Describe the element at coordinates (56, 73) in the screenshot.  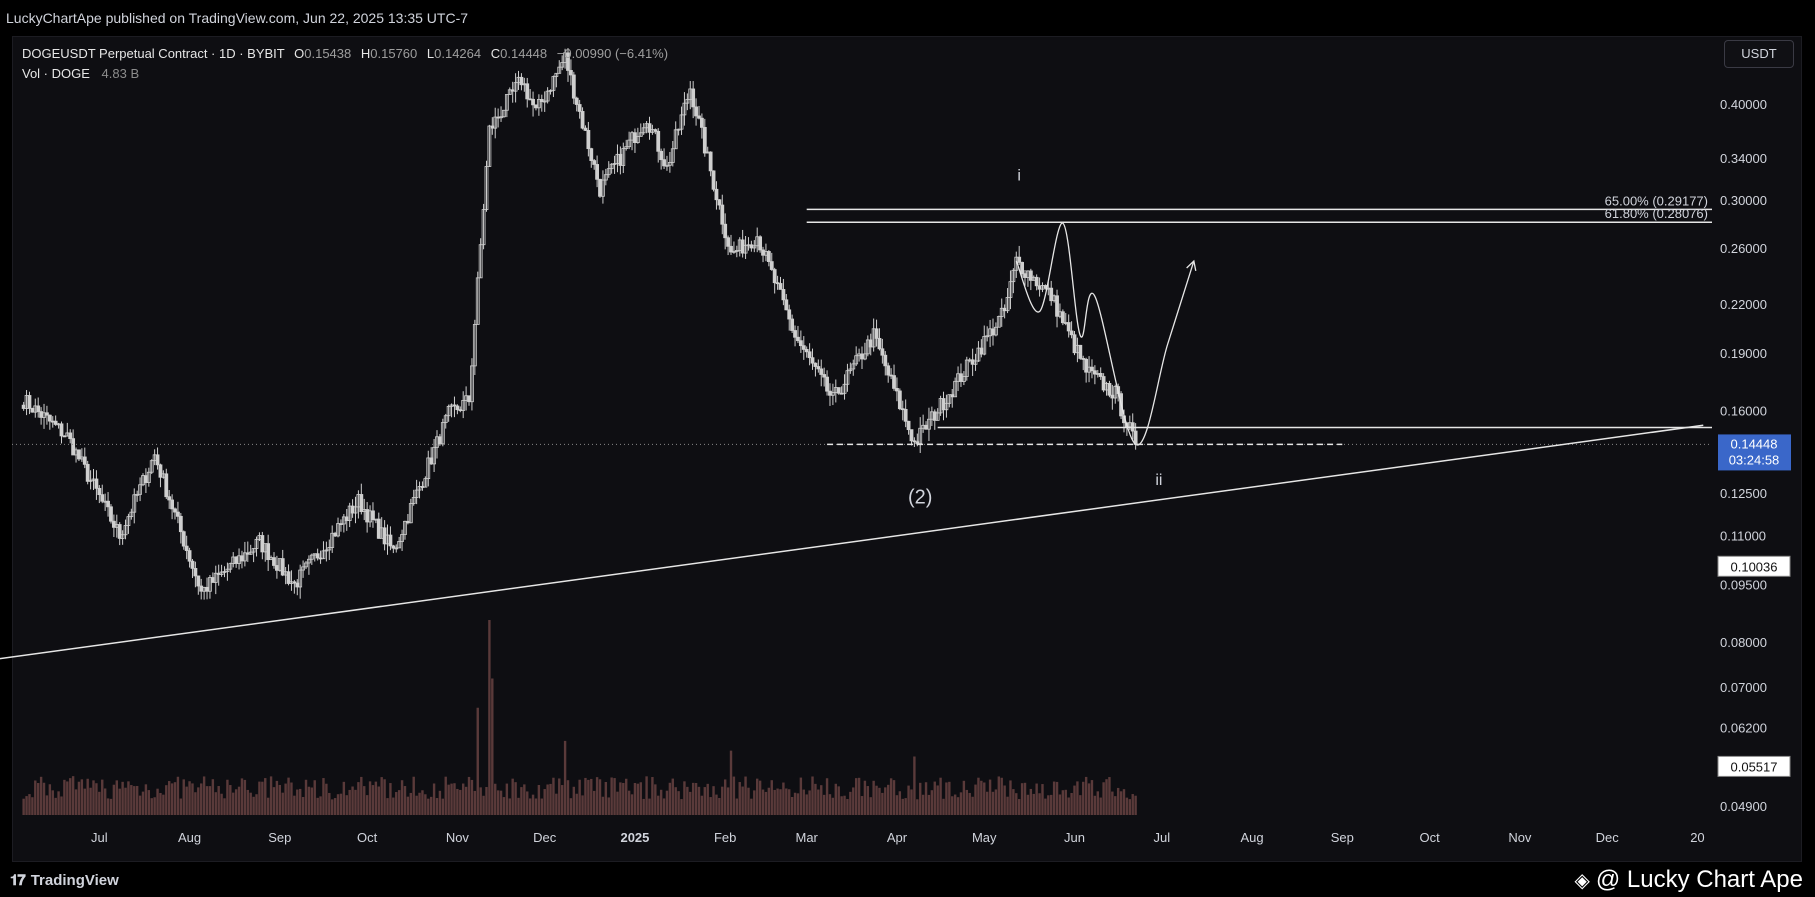
I see `volume-label: Vol · DOGE` at that location.